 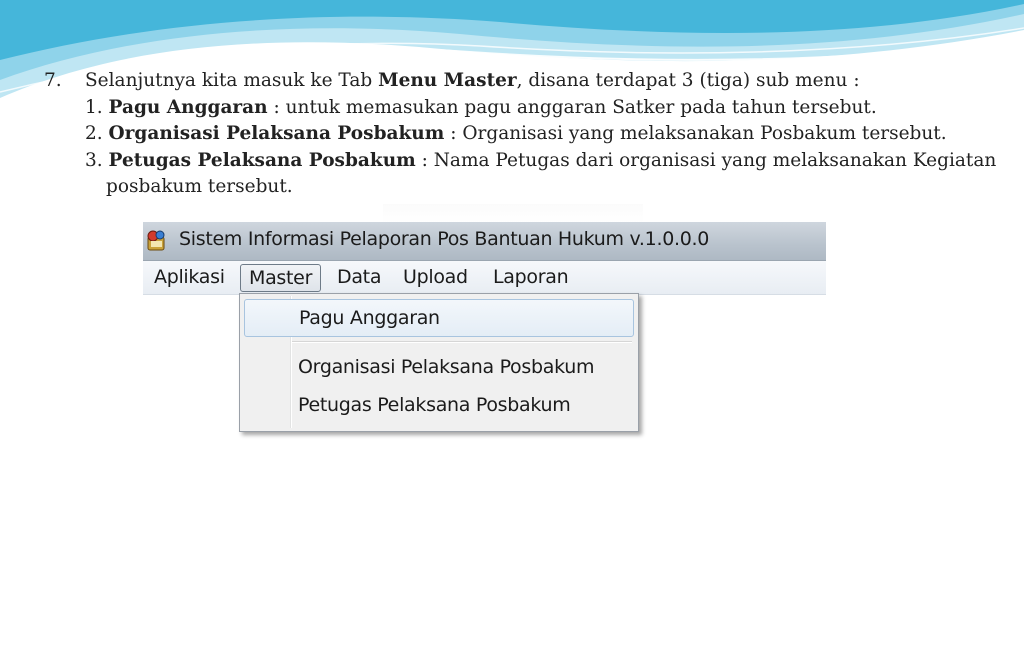 What do you see at coordinates (369, 318) in the screenshot?
I see `menu-item-label: Pagu Anggaran` at bounding box center [369, 318].